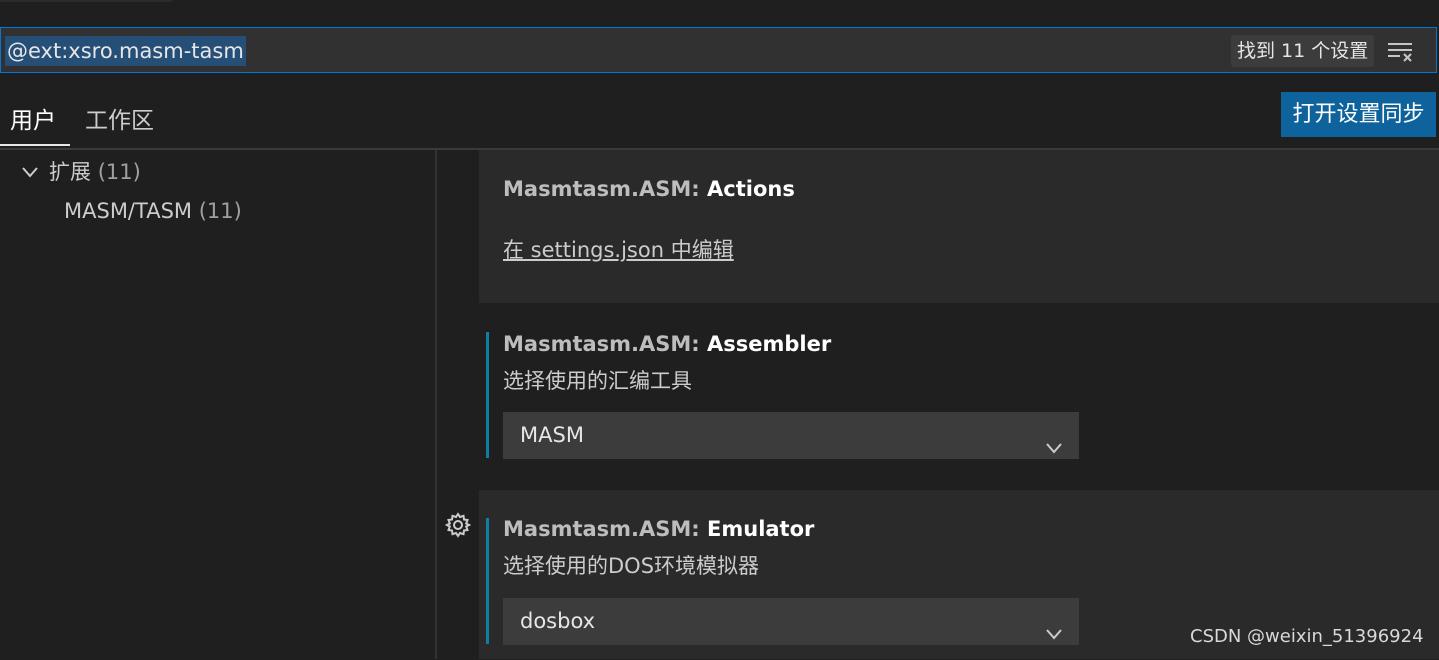 This screenshot has height=660, width=1439. I want to click on setting-description: 选择使用的汇编工具, so click(597, 381).